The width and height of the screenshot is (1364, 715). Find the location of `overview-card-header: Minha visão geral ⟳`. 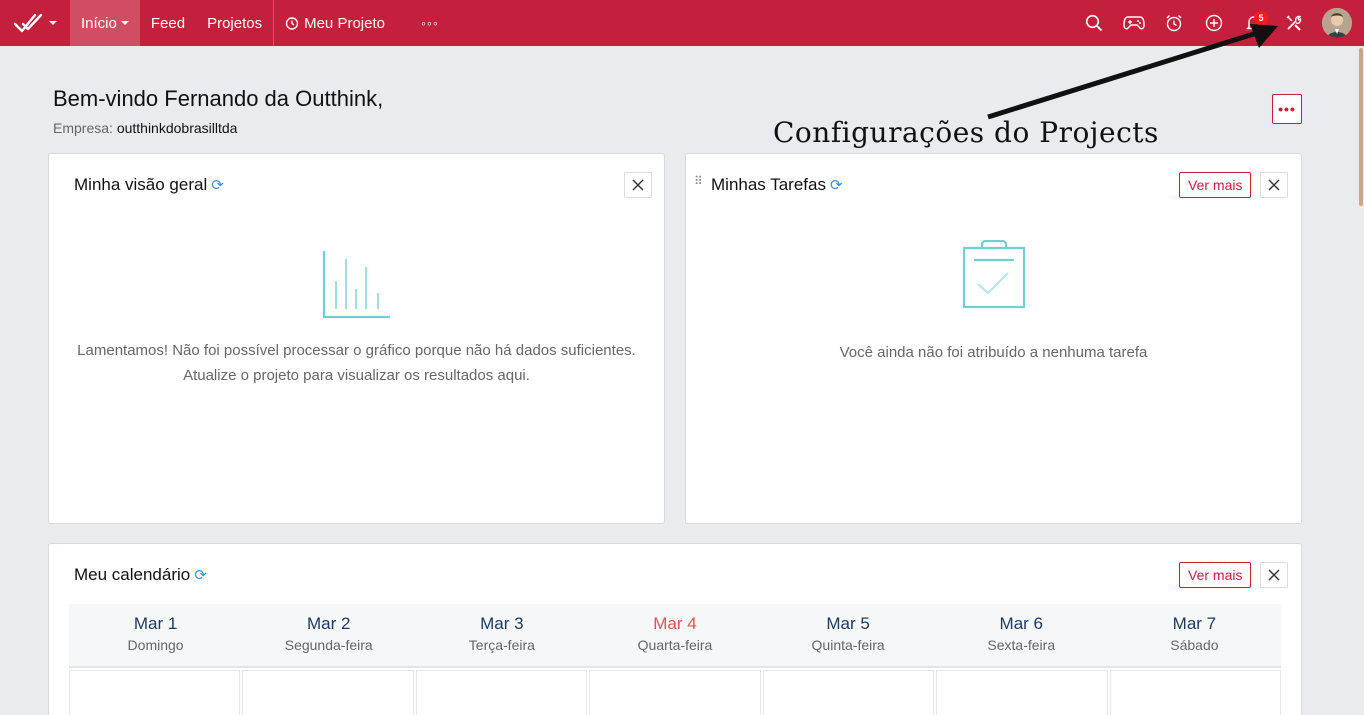

overview-card-header: Minha visão geral ⟳ is located at coordinates (149, 185).